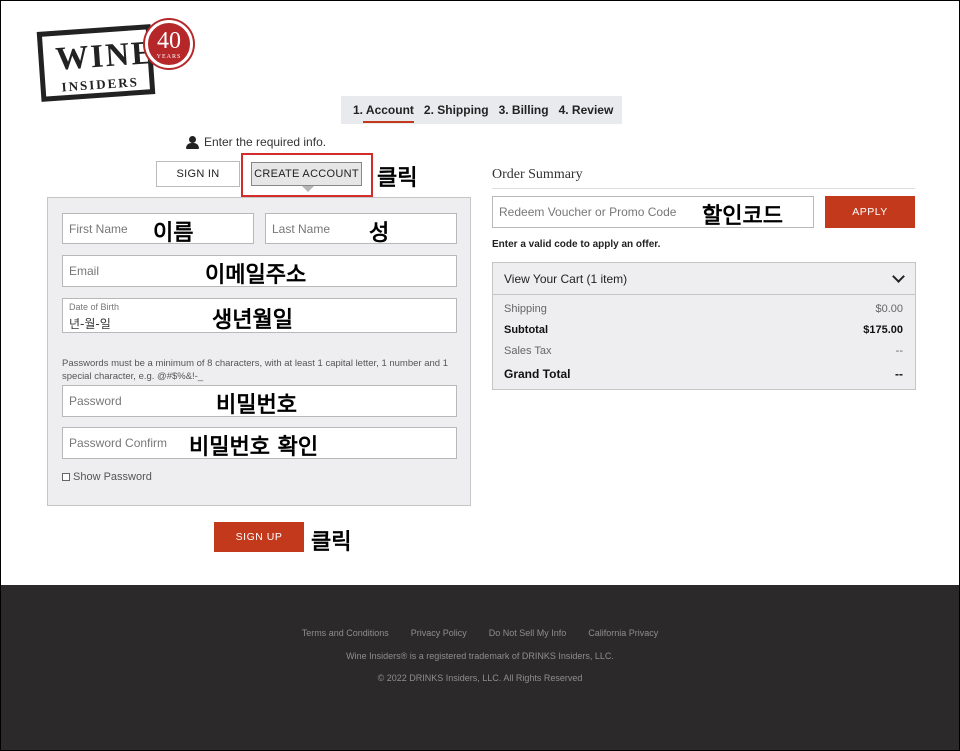 This screenshot has height=751, width=960. I want to click on annotation-email: 이메일주소, so click(256, 275).